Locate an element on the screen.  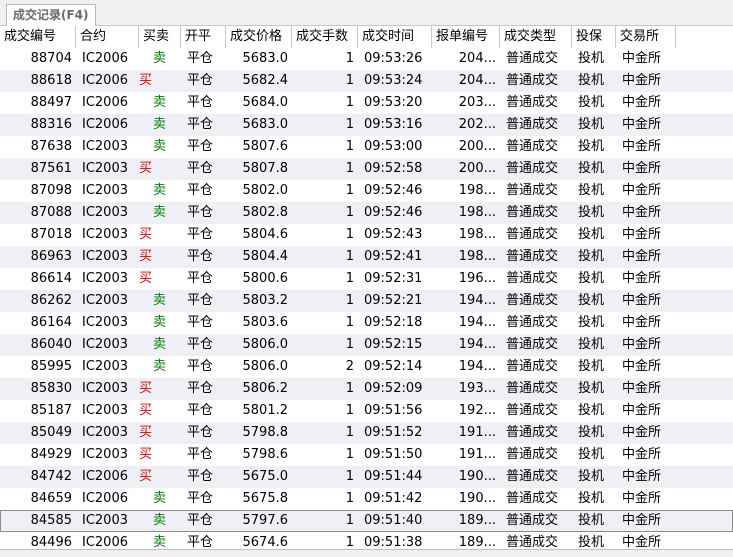
header-trade-id: 成交编号 is located at coordinates (38, 37).